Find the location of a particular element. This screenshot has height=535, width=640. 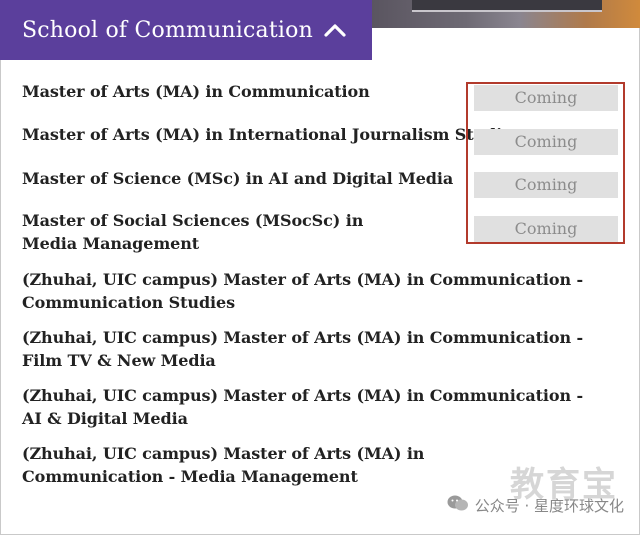

accordion-title: School of Communication is located at coordinates (167, 30).